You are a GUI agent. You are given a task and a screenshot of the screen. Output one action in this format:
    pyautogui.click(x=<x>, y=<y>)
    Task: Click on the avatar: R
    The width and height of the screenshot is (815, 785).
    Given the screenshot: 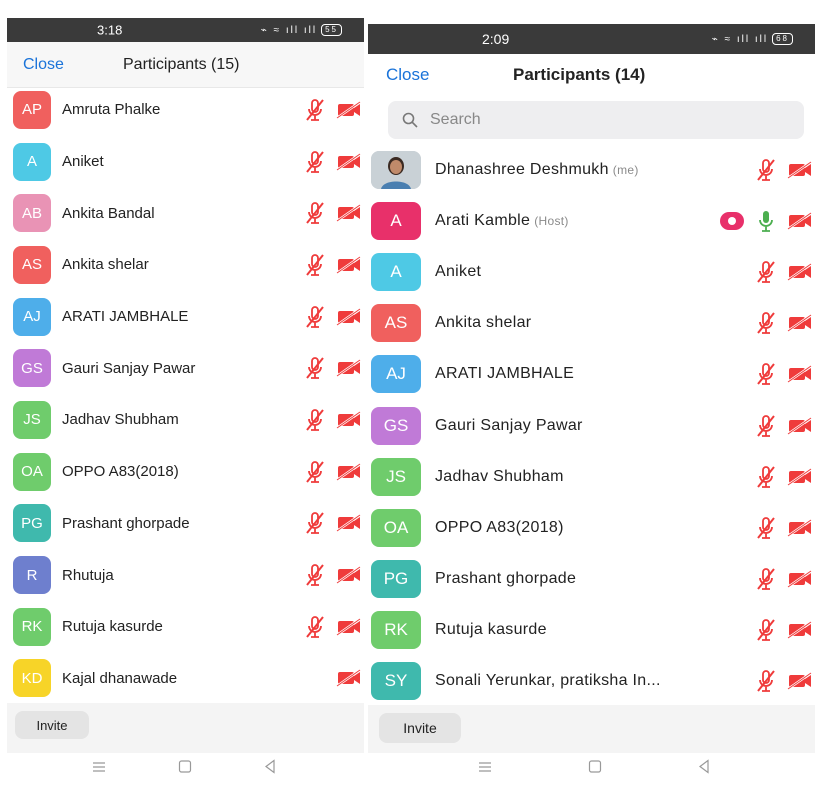 What is the action you would take?
    pyautogui.click(x=32, y=575)
    